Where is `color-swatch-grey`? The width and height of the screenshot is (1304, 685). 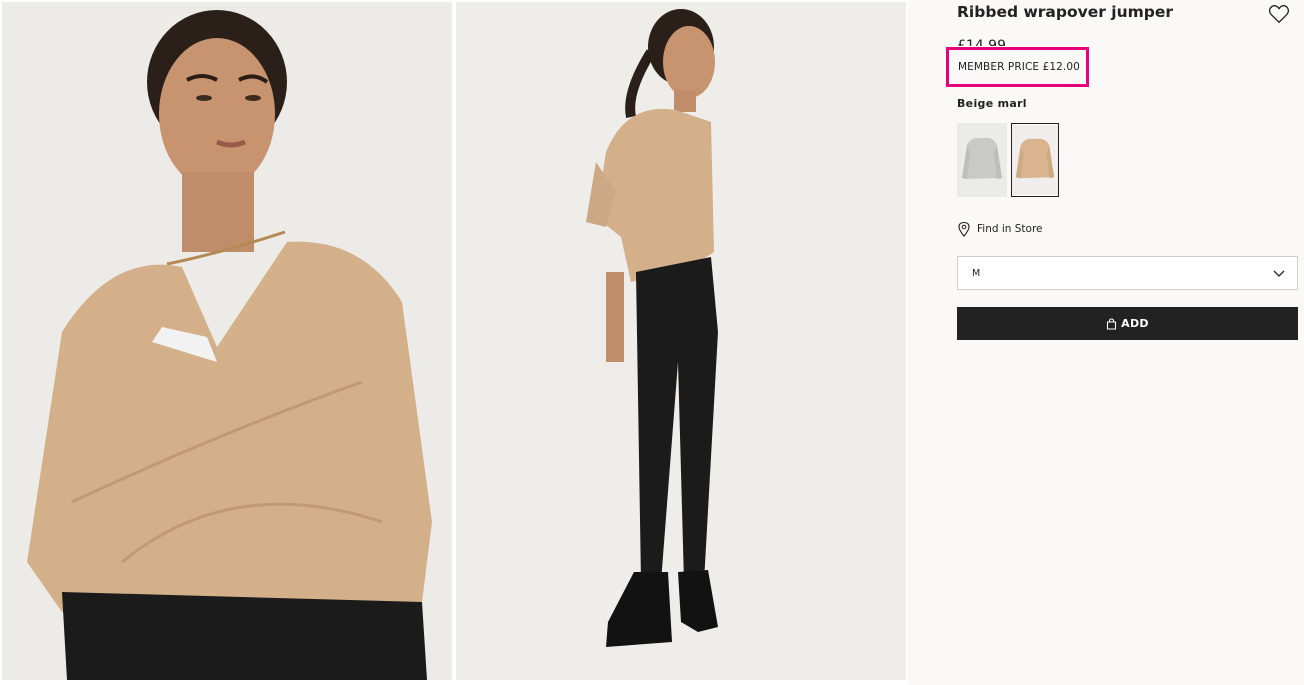 color-swatch-grey is located at coordinates (982, 160).